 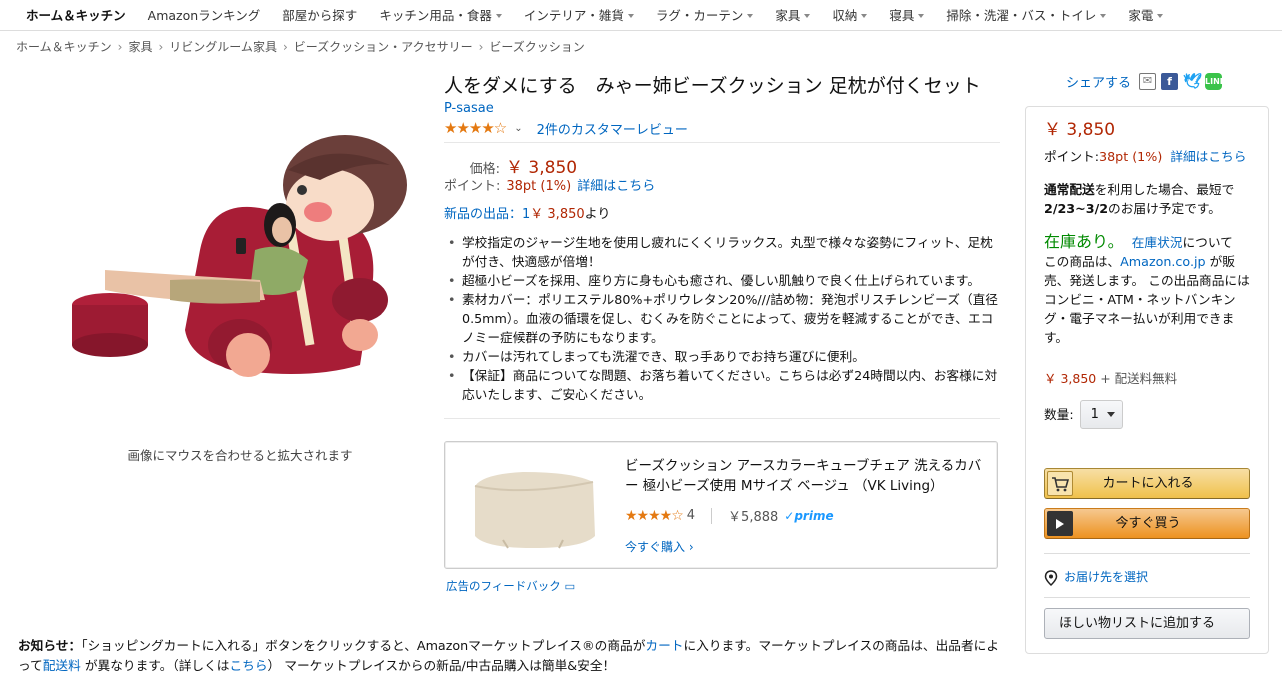 I want to click on nav-item-home-kitchen: ホーム＆キッチン, so click(x=76, y=14).